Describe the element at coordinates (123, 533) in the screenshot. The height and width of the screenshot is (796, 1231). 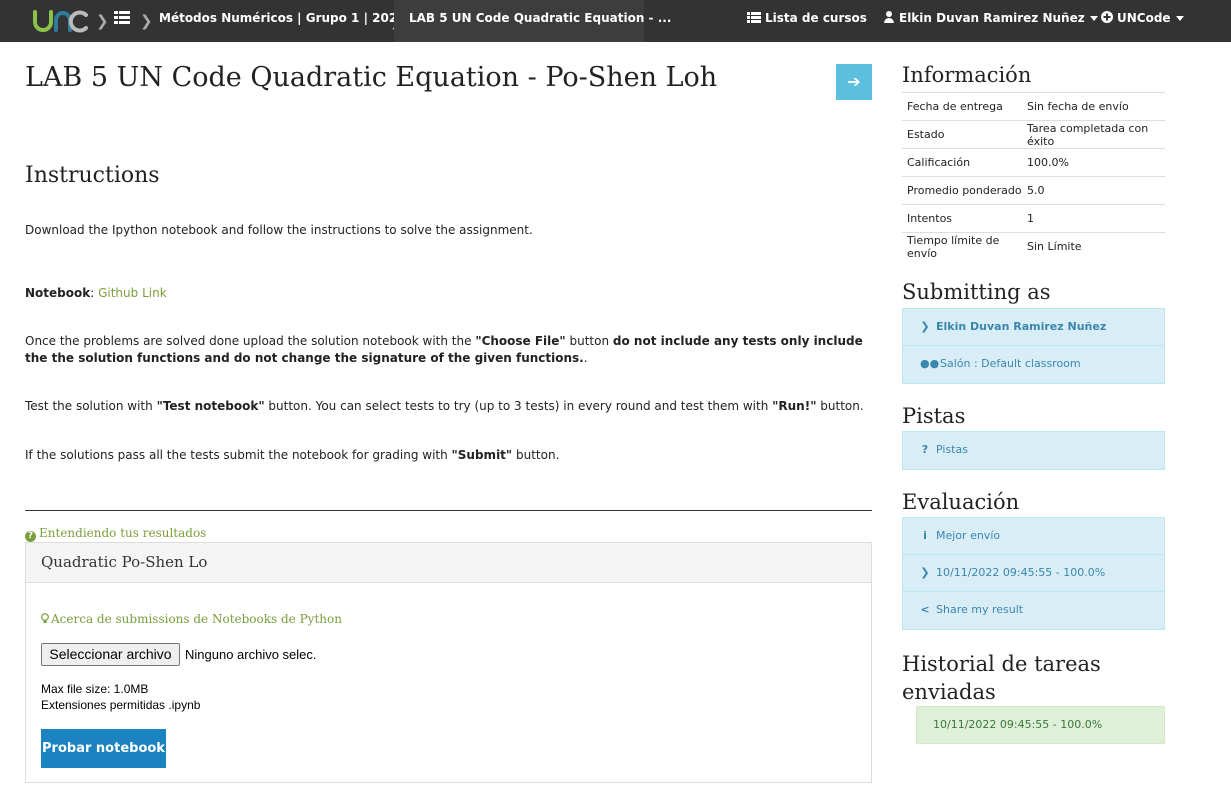
I see `understanding-results-label: Entendiendo tus resultados` at that location.